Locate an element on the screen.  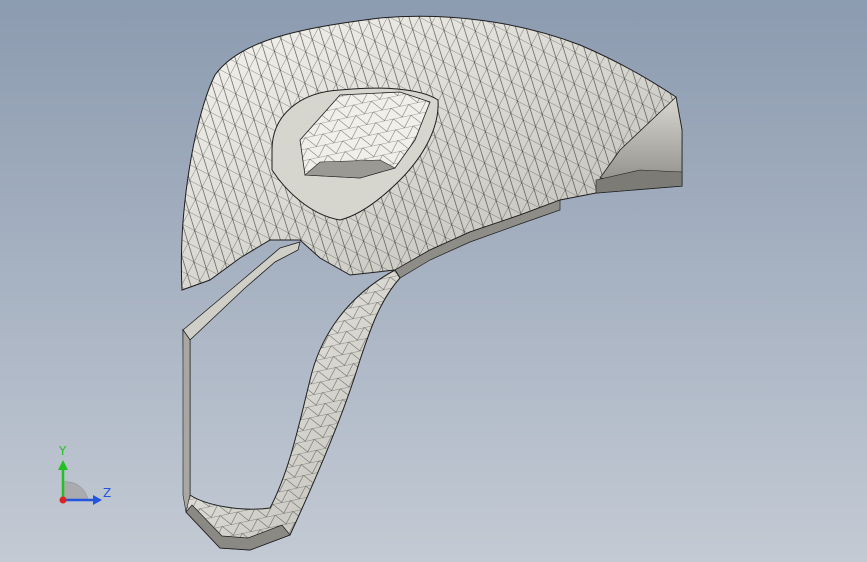
lower-loop-side is located at coordinates (186, 421).